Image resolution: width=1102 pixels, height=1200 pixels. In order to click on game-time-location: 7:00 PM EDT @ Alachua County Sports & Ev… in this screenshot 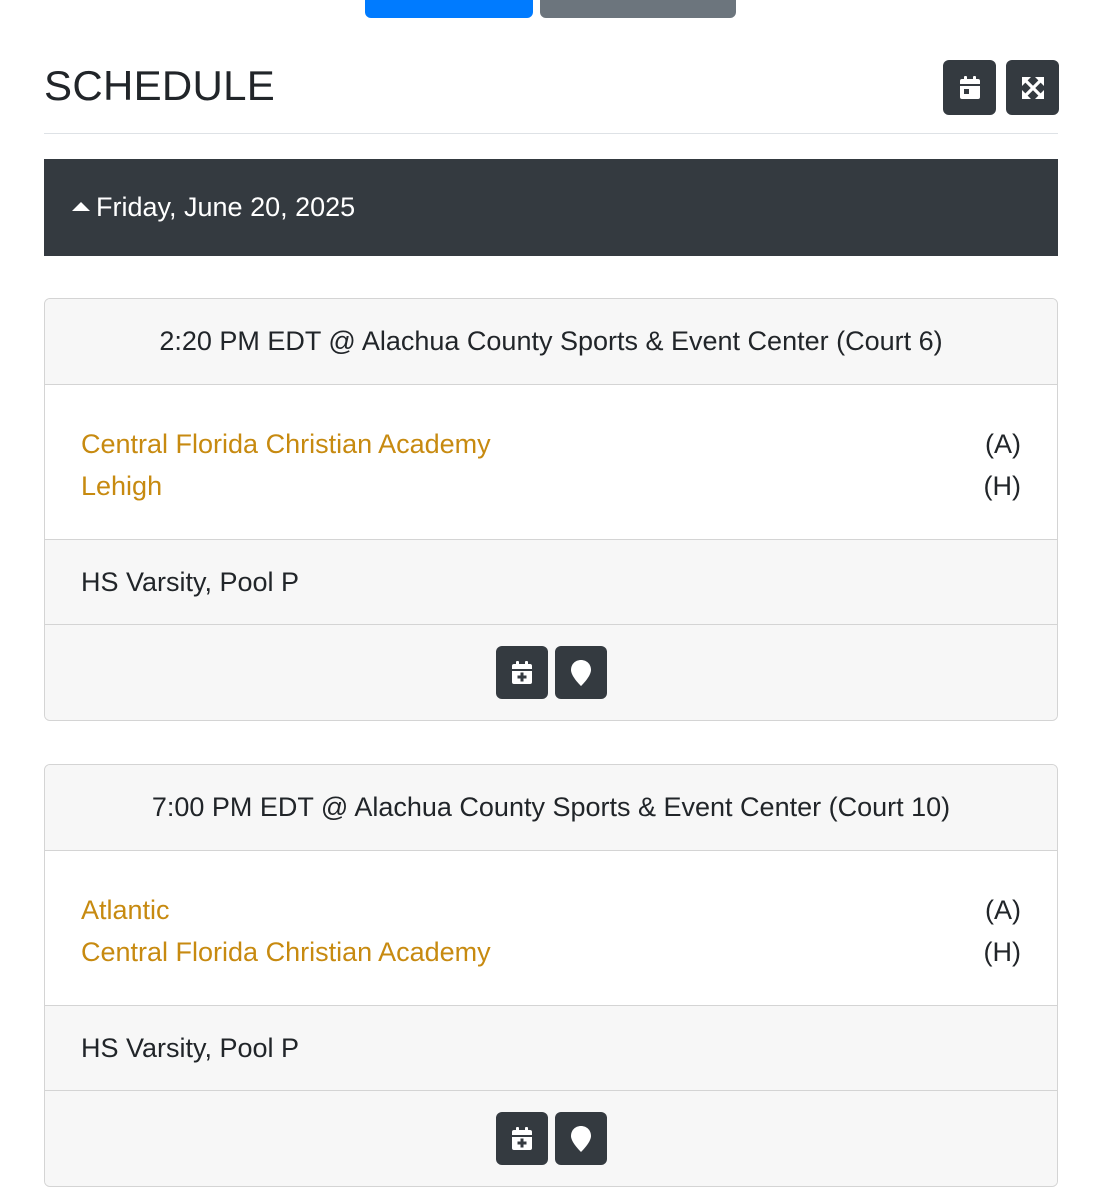, I will do `click(551, 808)`.